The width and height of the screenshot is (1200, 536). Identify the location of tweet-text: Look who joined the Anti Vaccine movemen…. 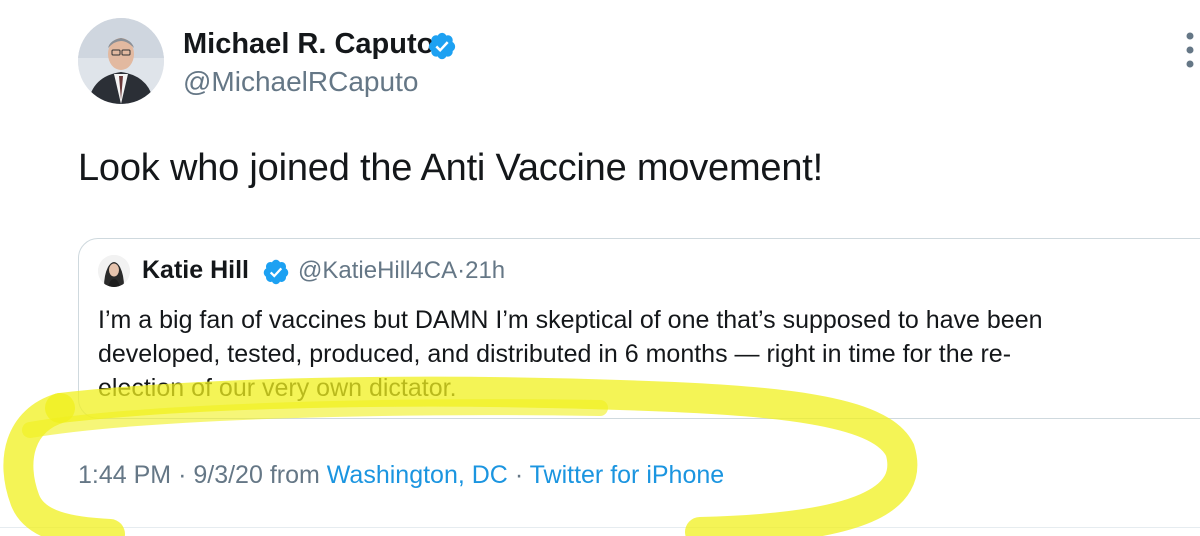
(451, 168).